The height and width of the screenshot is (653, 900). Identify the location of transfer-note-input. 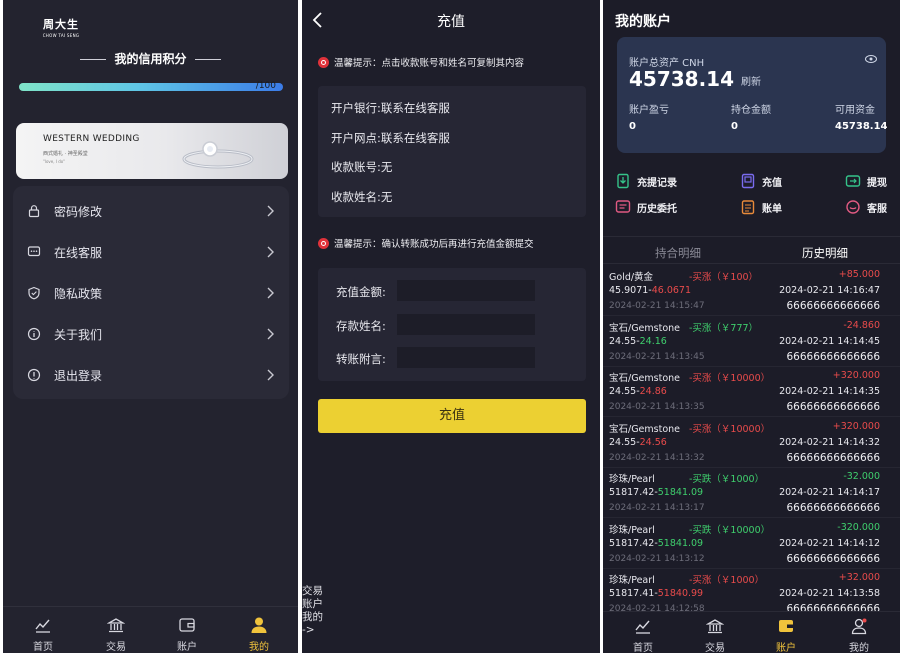
(466, 357).